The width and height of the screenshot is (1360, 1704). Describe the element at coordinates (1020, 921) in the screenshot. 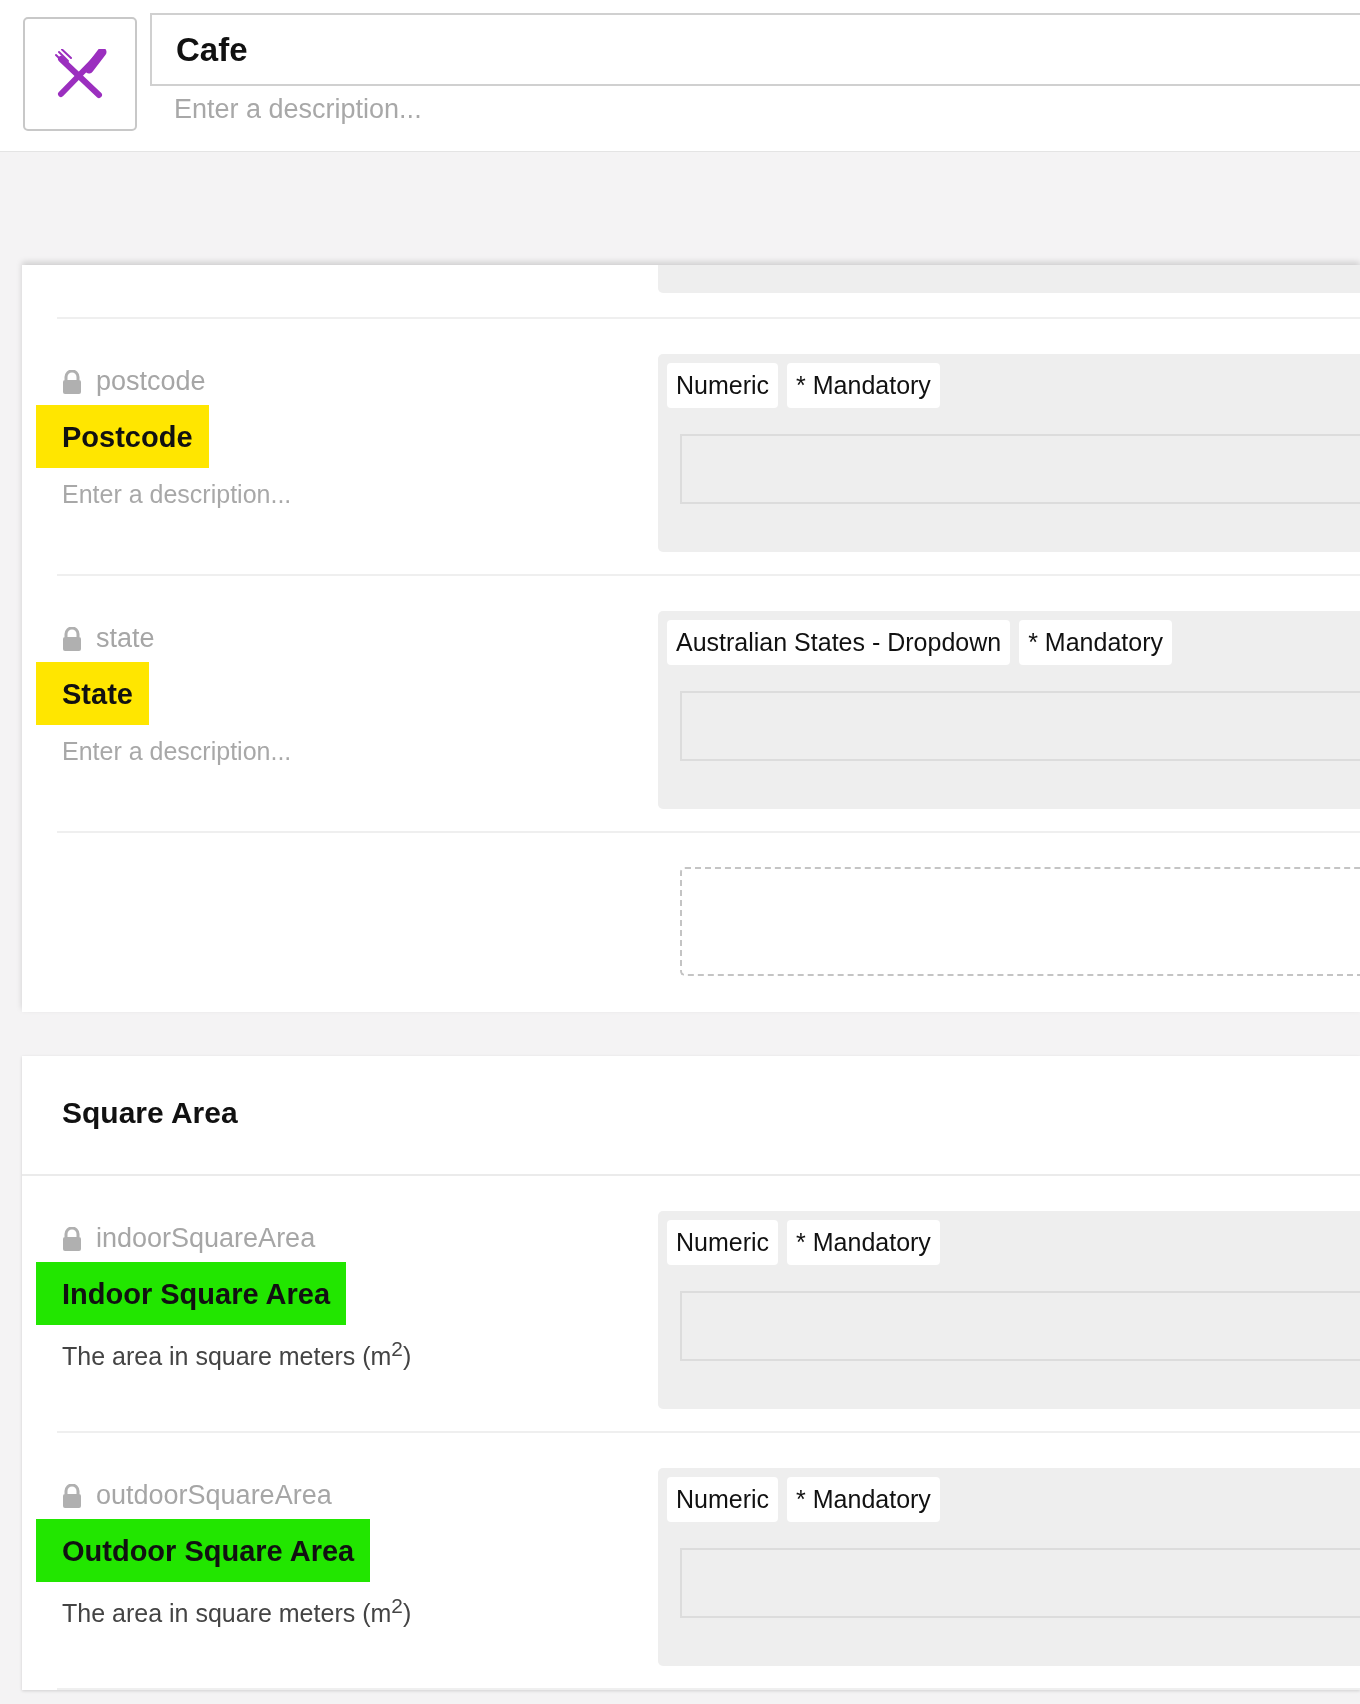

I see `drop-zone` at that location.